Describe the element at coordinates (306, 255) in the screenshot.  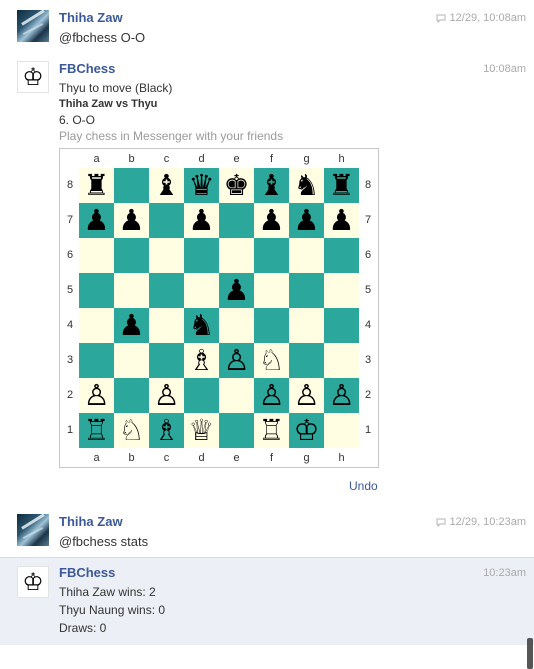
I see `square-g6` at that location.